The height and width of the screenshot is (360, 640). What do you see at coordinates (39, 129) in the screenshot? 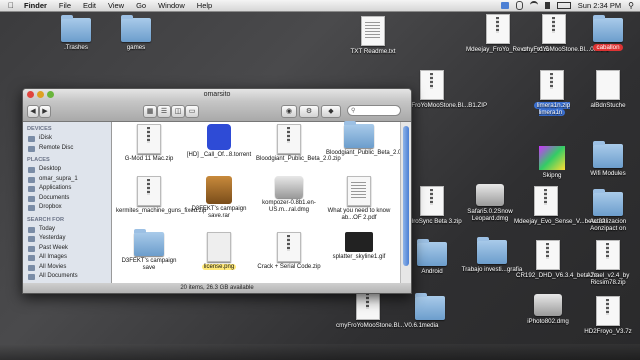
I see `sidebar-heading-devices: DEVICES` at bounding box center [39, 129].